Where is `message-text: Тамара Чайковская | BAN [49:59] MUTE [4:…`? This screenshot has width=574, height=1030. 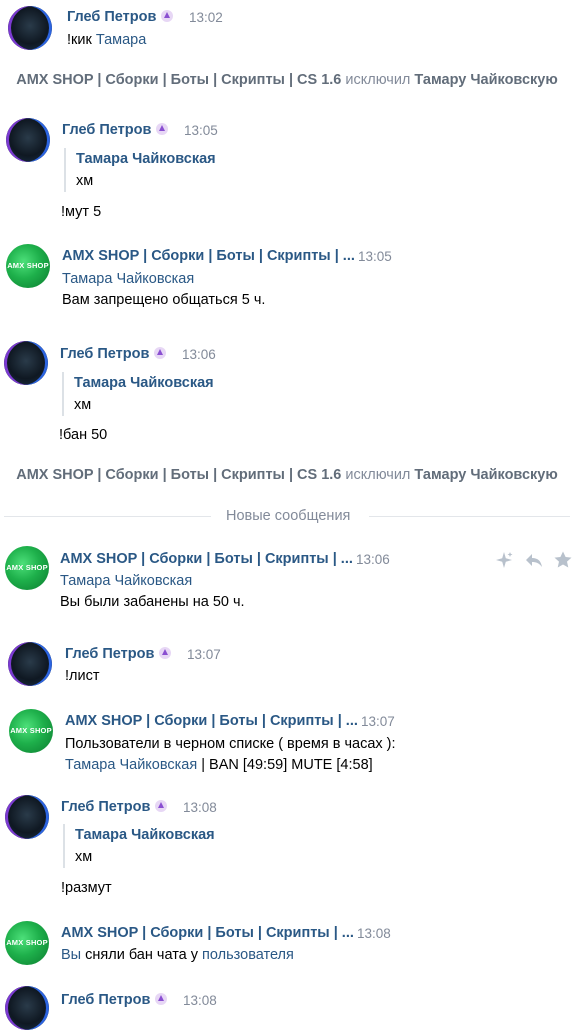
message-text: Тамара Чайковская | BAN [49:59] MUTE [4:… is located at coordinates (219, 765).